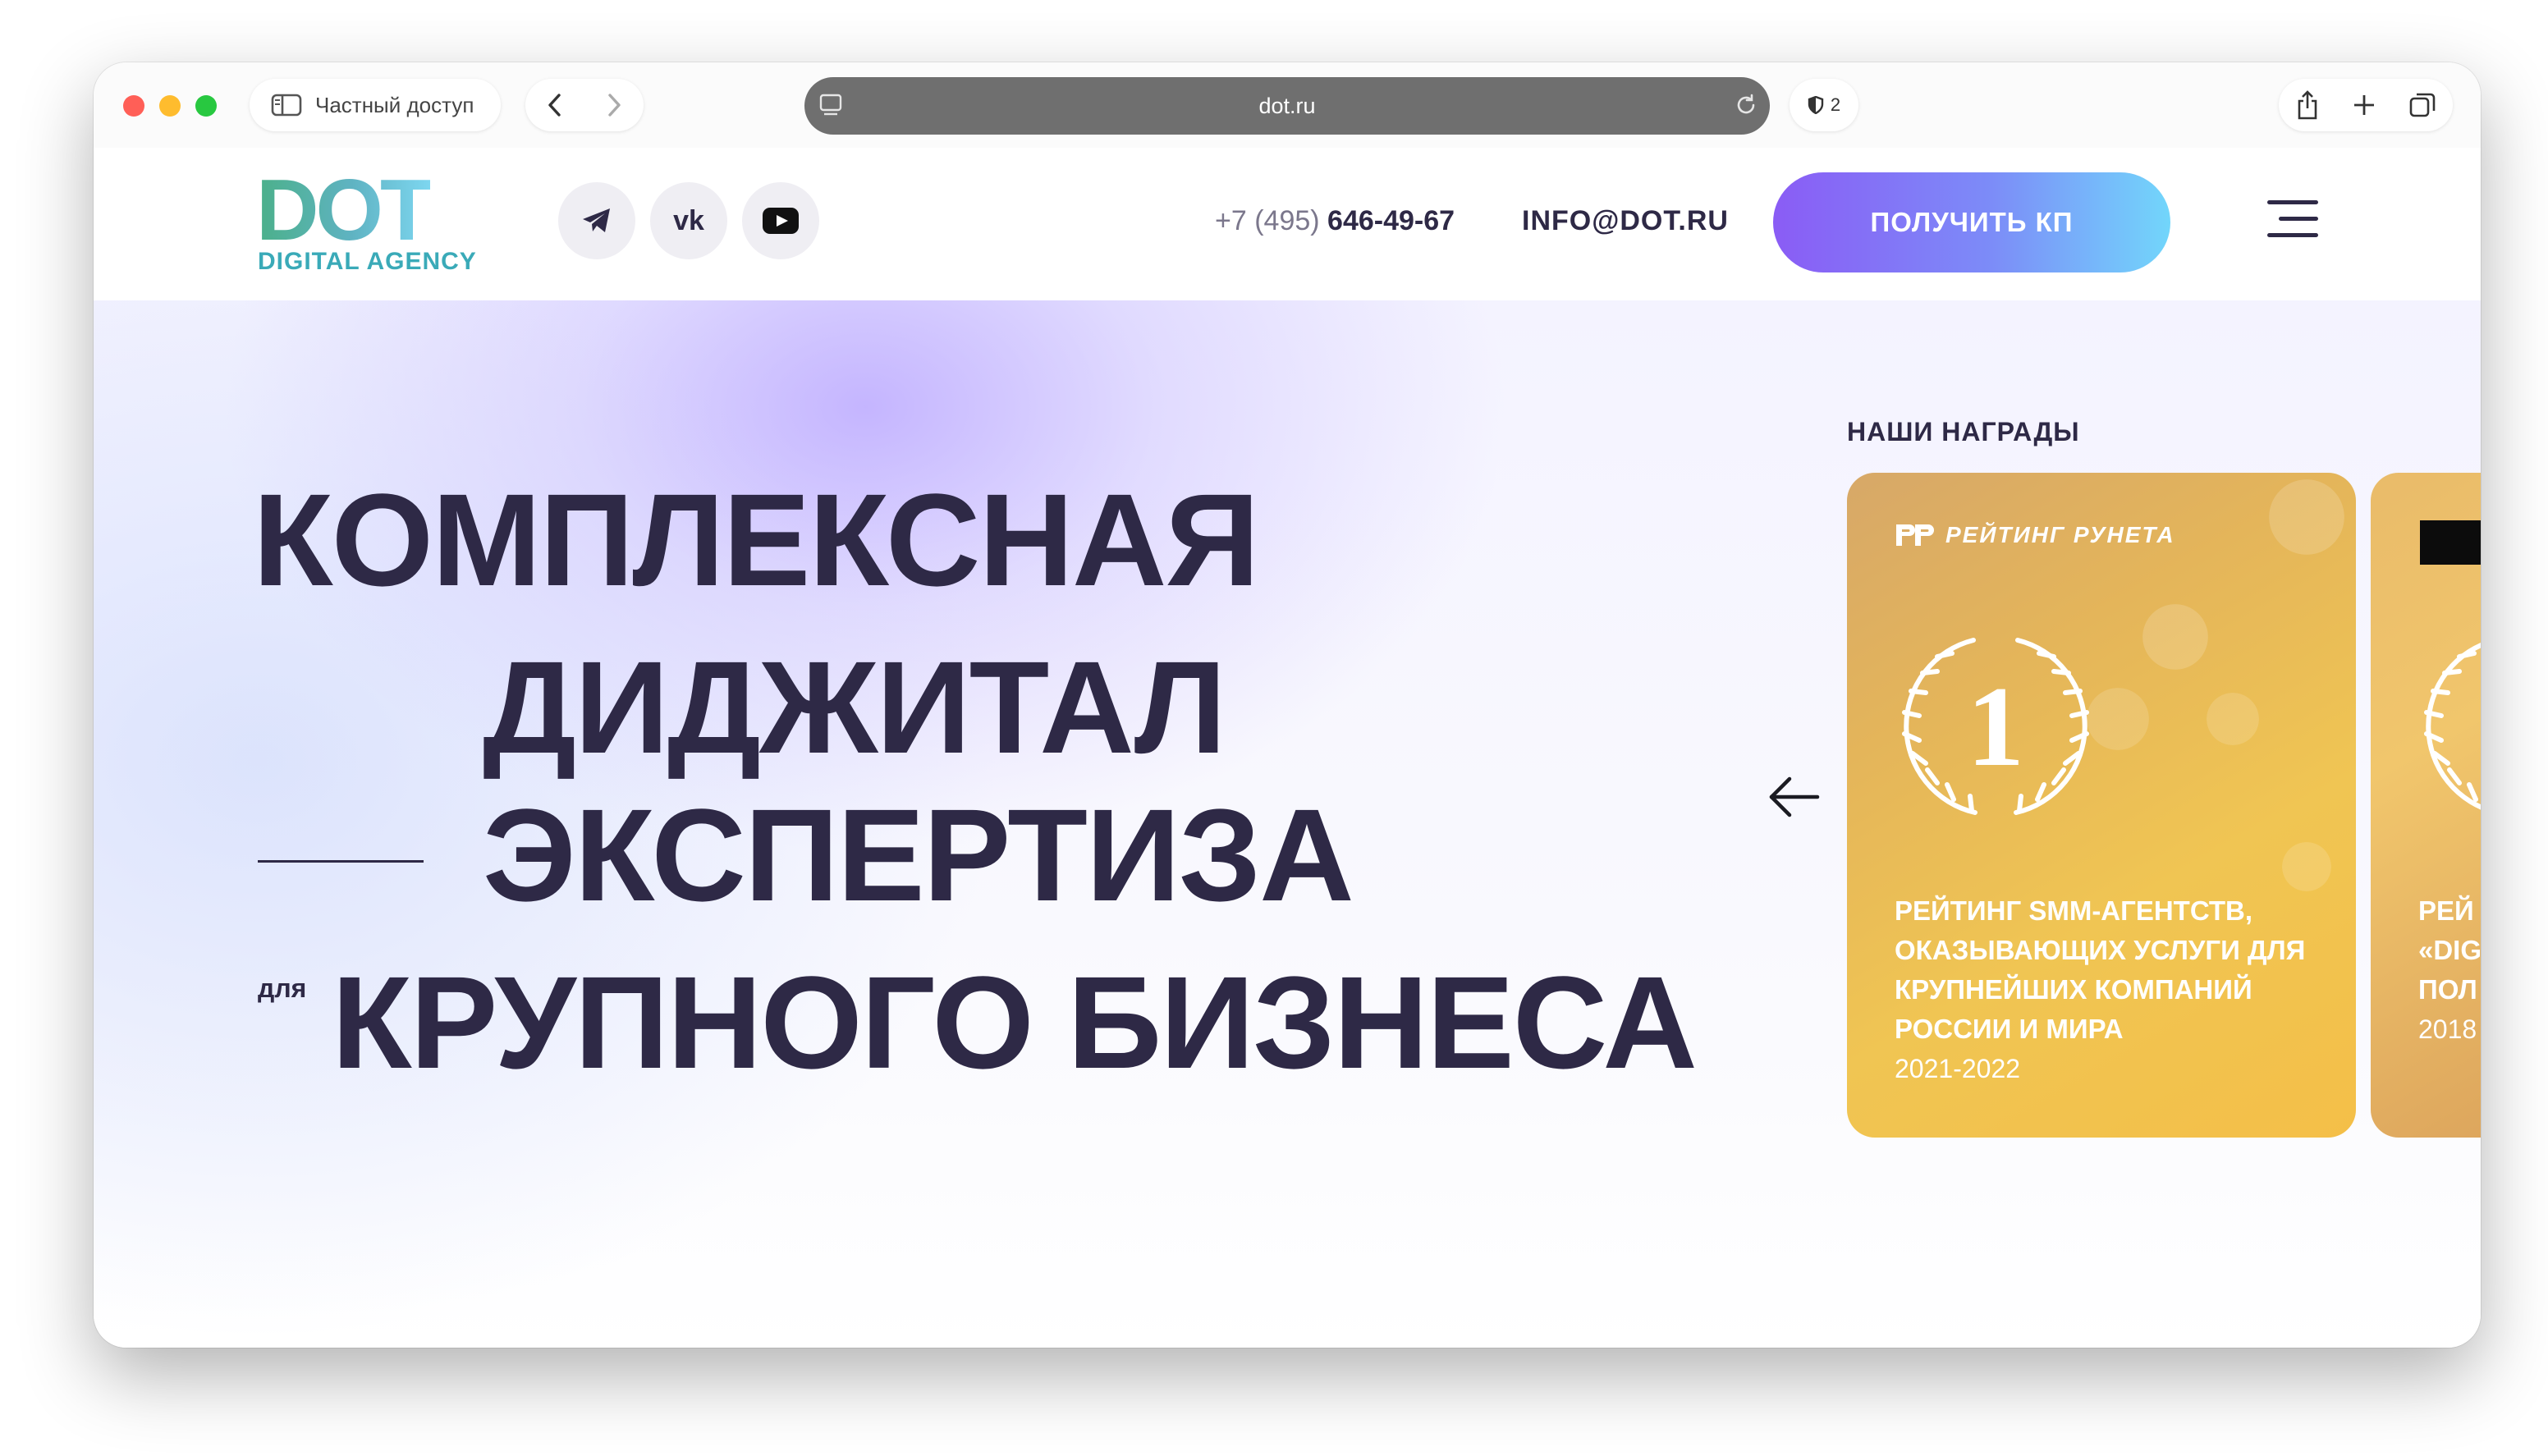  What do you see at coordinates (918, 854) in the screenshot?
I see `hero-line-3: ЭКСПЕРТИЗА` at bounding box center [918, 854].